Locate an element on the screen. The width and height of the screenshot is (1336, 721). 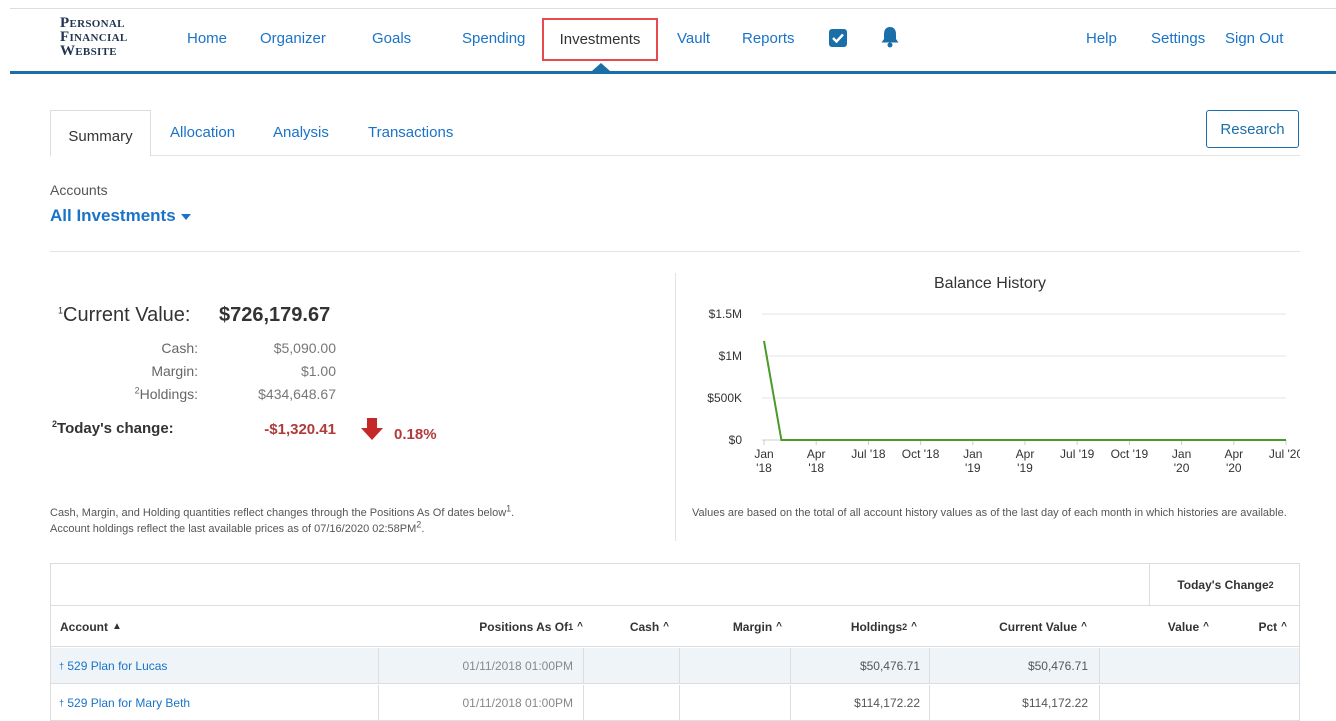
account-link: † 529 Plan for Lucas is located at coordinates (113, 665).